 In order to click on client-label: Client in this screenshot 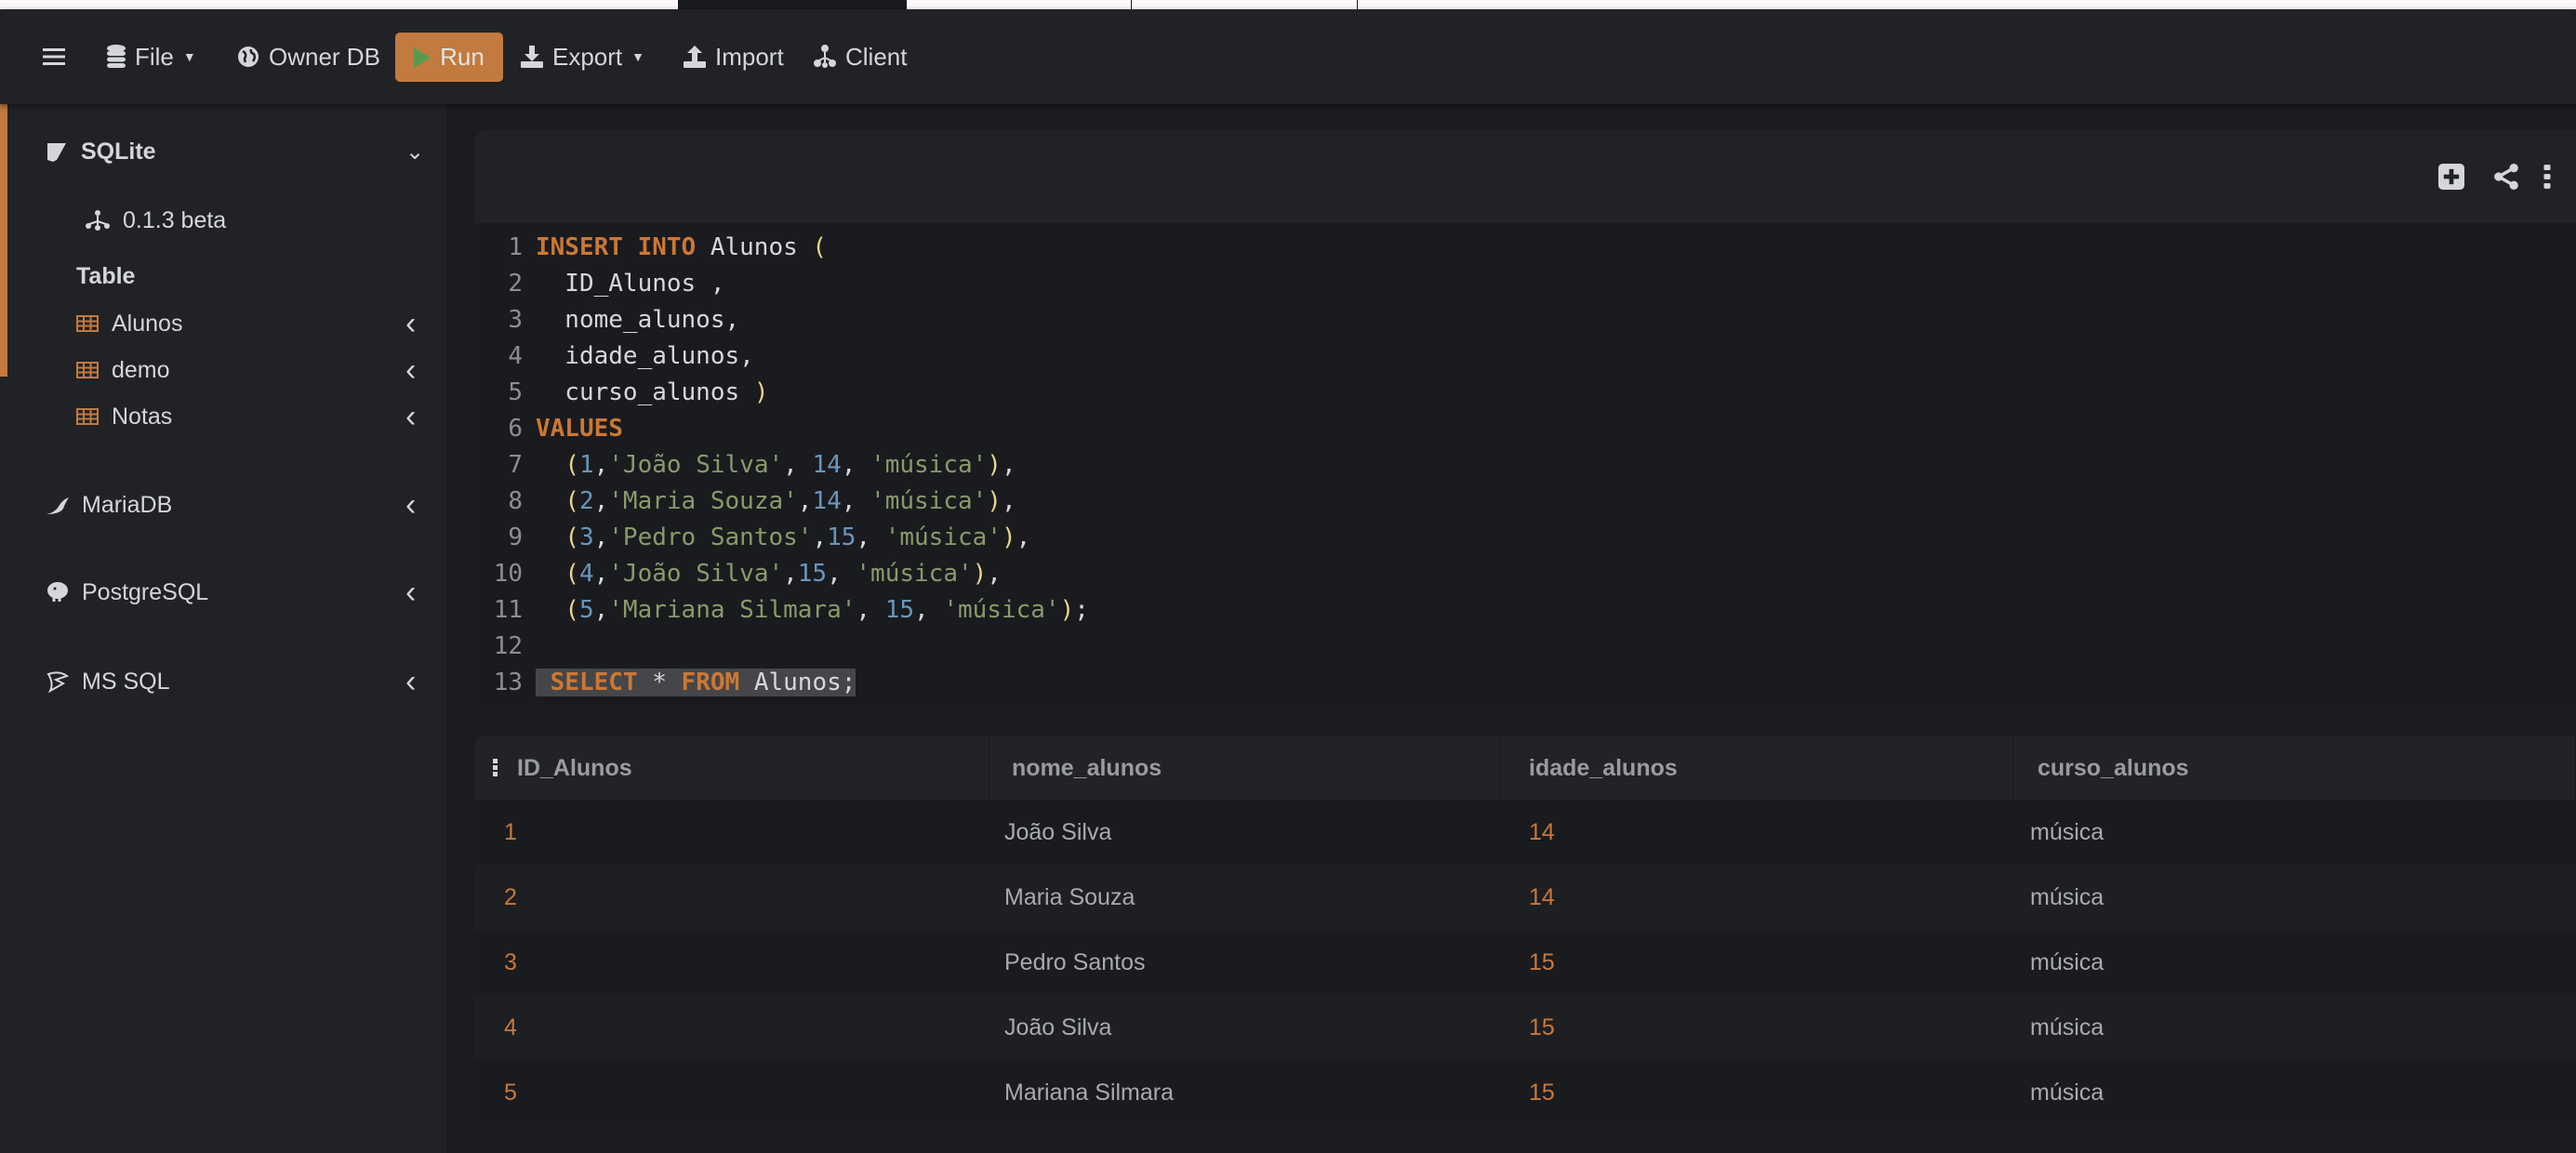, I will do `click(876, 56)`.